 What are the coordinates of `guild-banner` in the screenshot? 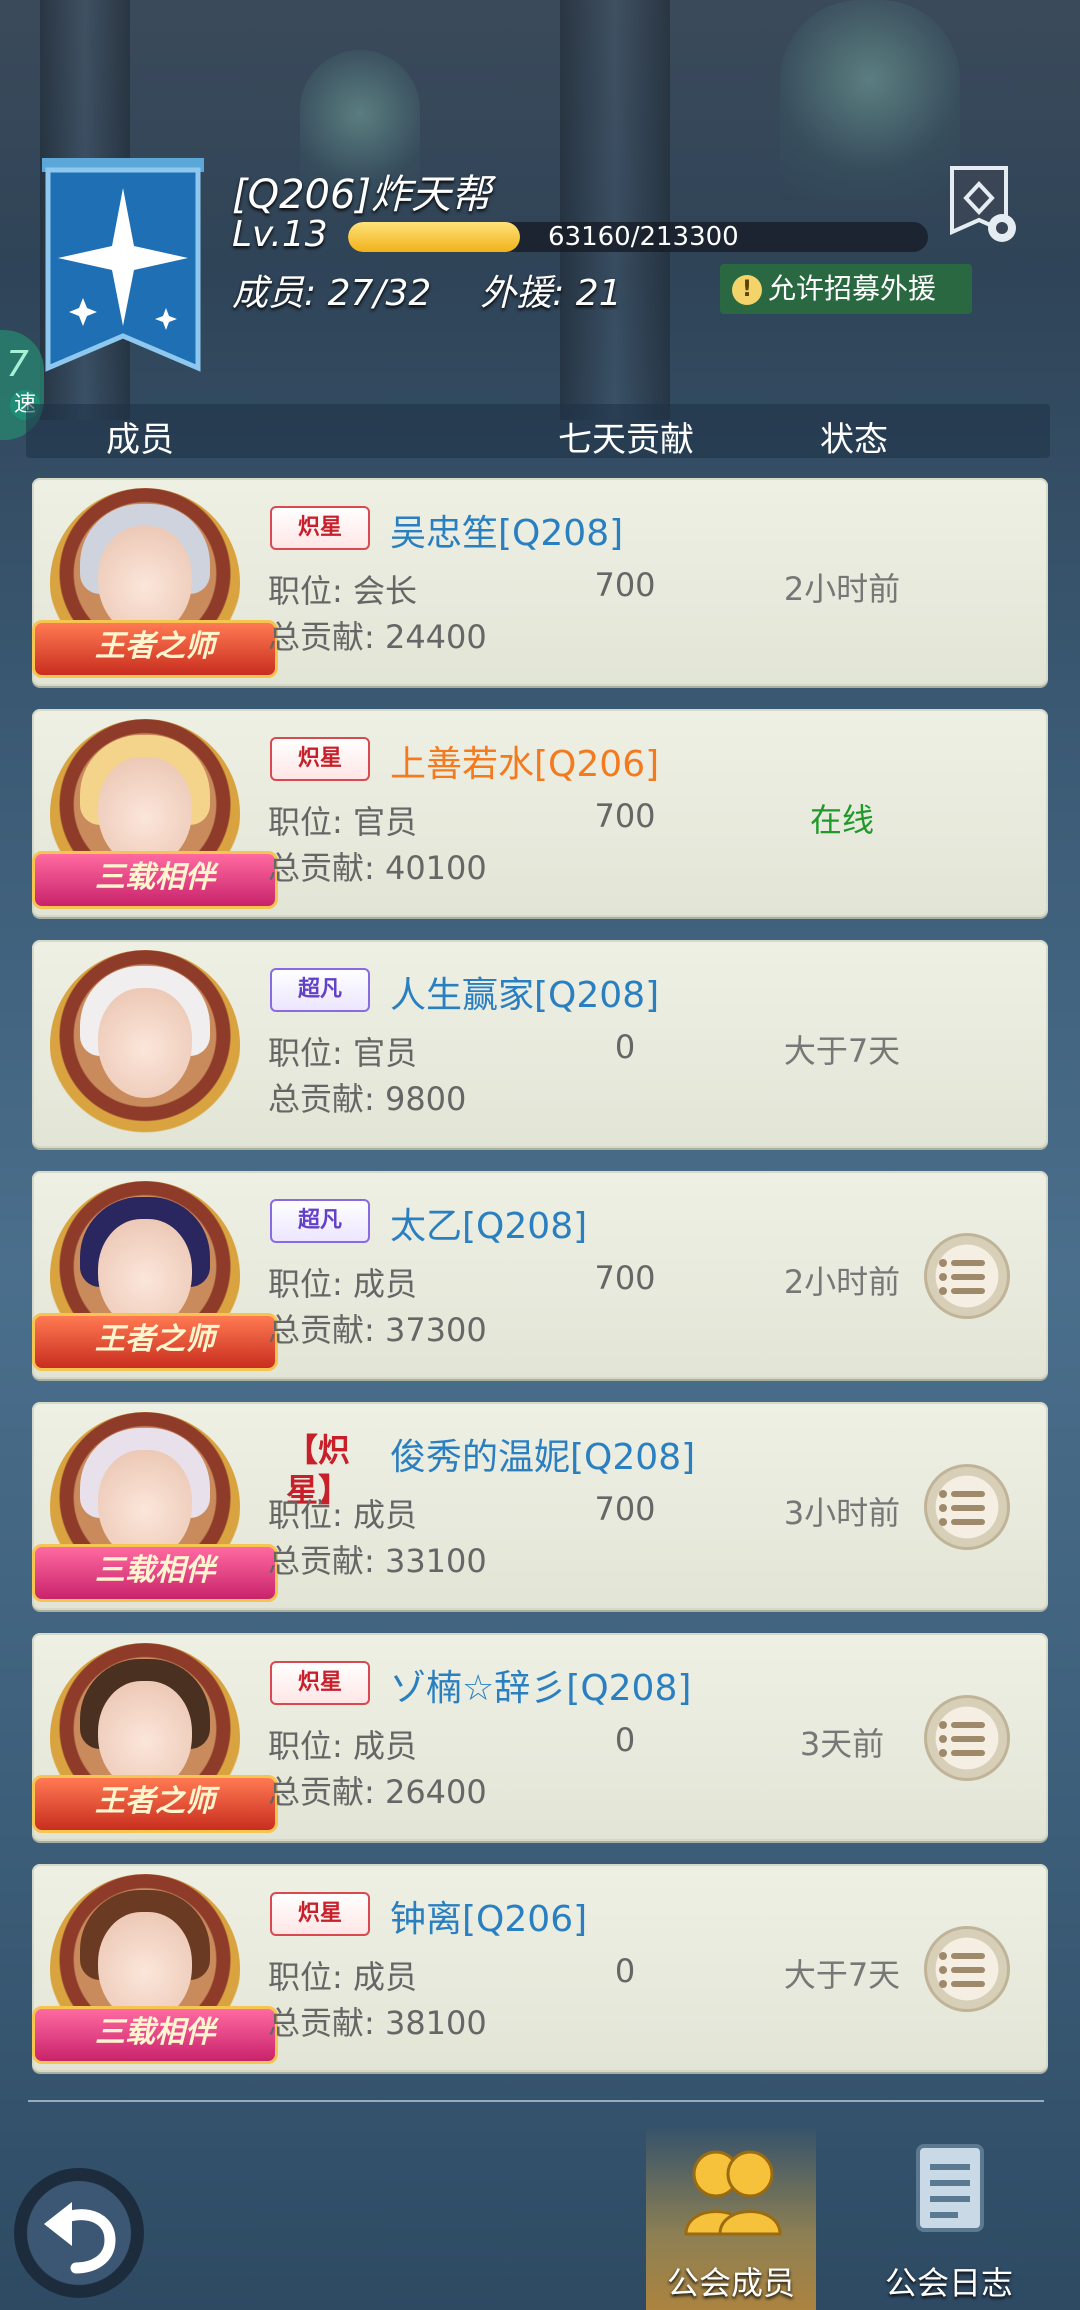 It's located at (123, 268).